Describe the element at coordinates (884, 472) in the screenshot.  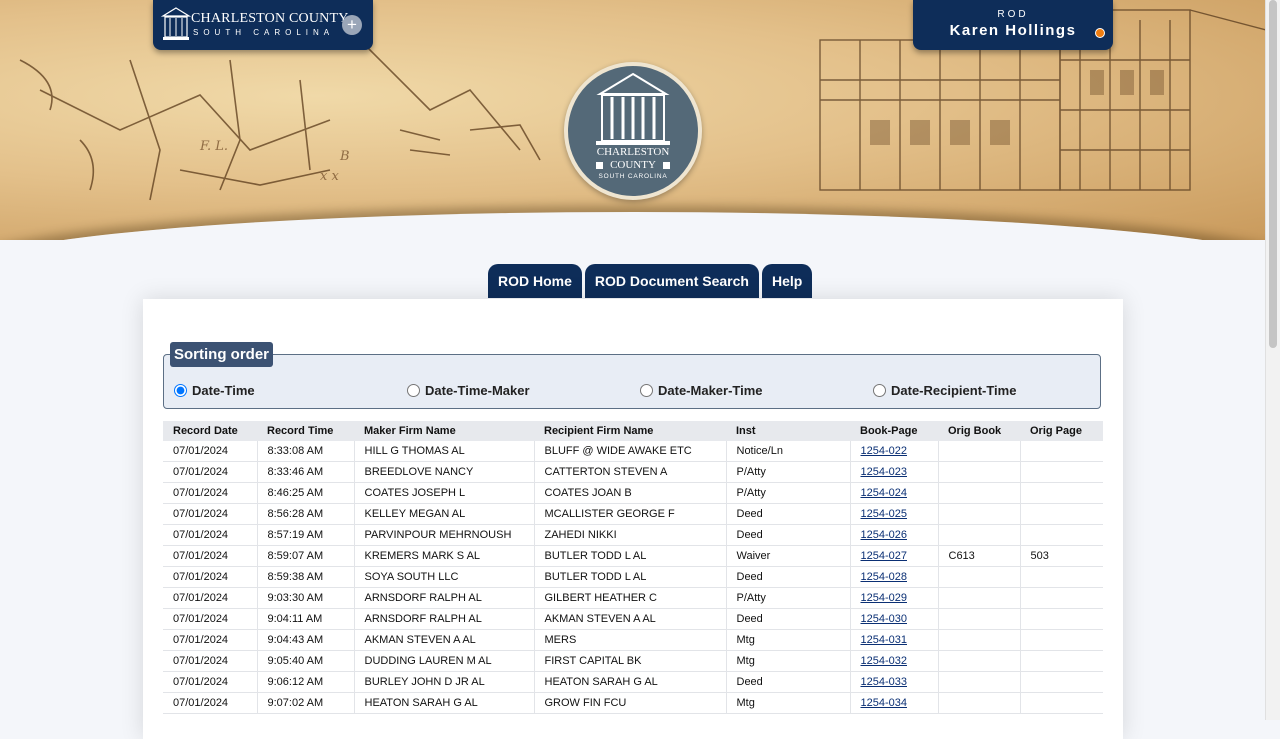
I see `book-page-link: 1254-023` at that location.